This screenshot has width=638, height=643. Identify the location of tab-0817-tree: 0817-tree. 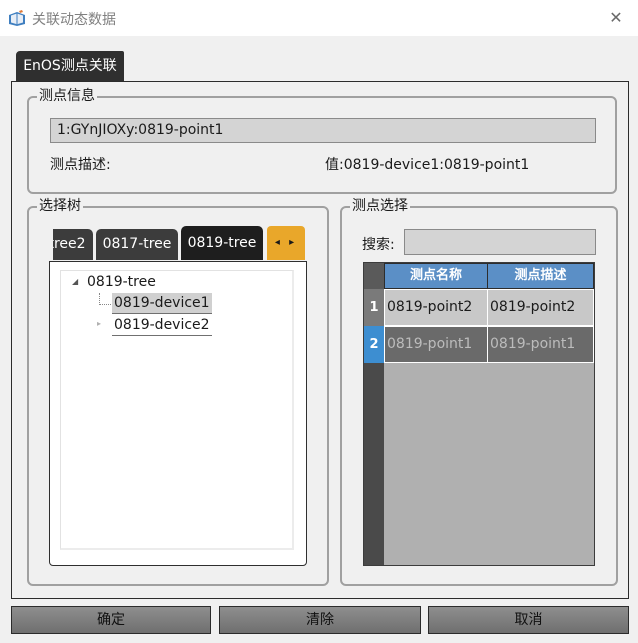
(137, 244).